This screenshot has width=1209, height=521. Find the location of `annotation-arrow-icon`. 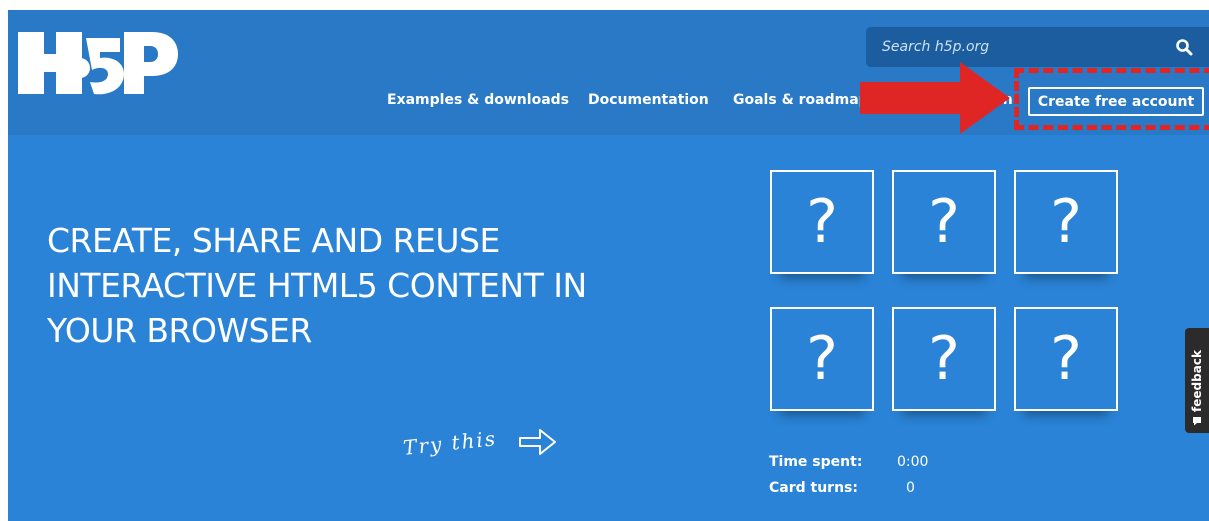

annotation-arrow-icon is located at coordinates (935, 98).